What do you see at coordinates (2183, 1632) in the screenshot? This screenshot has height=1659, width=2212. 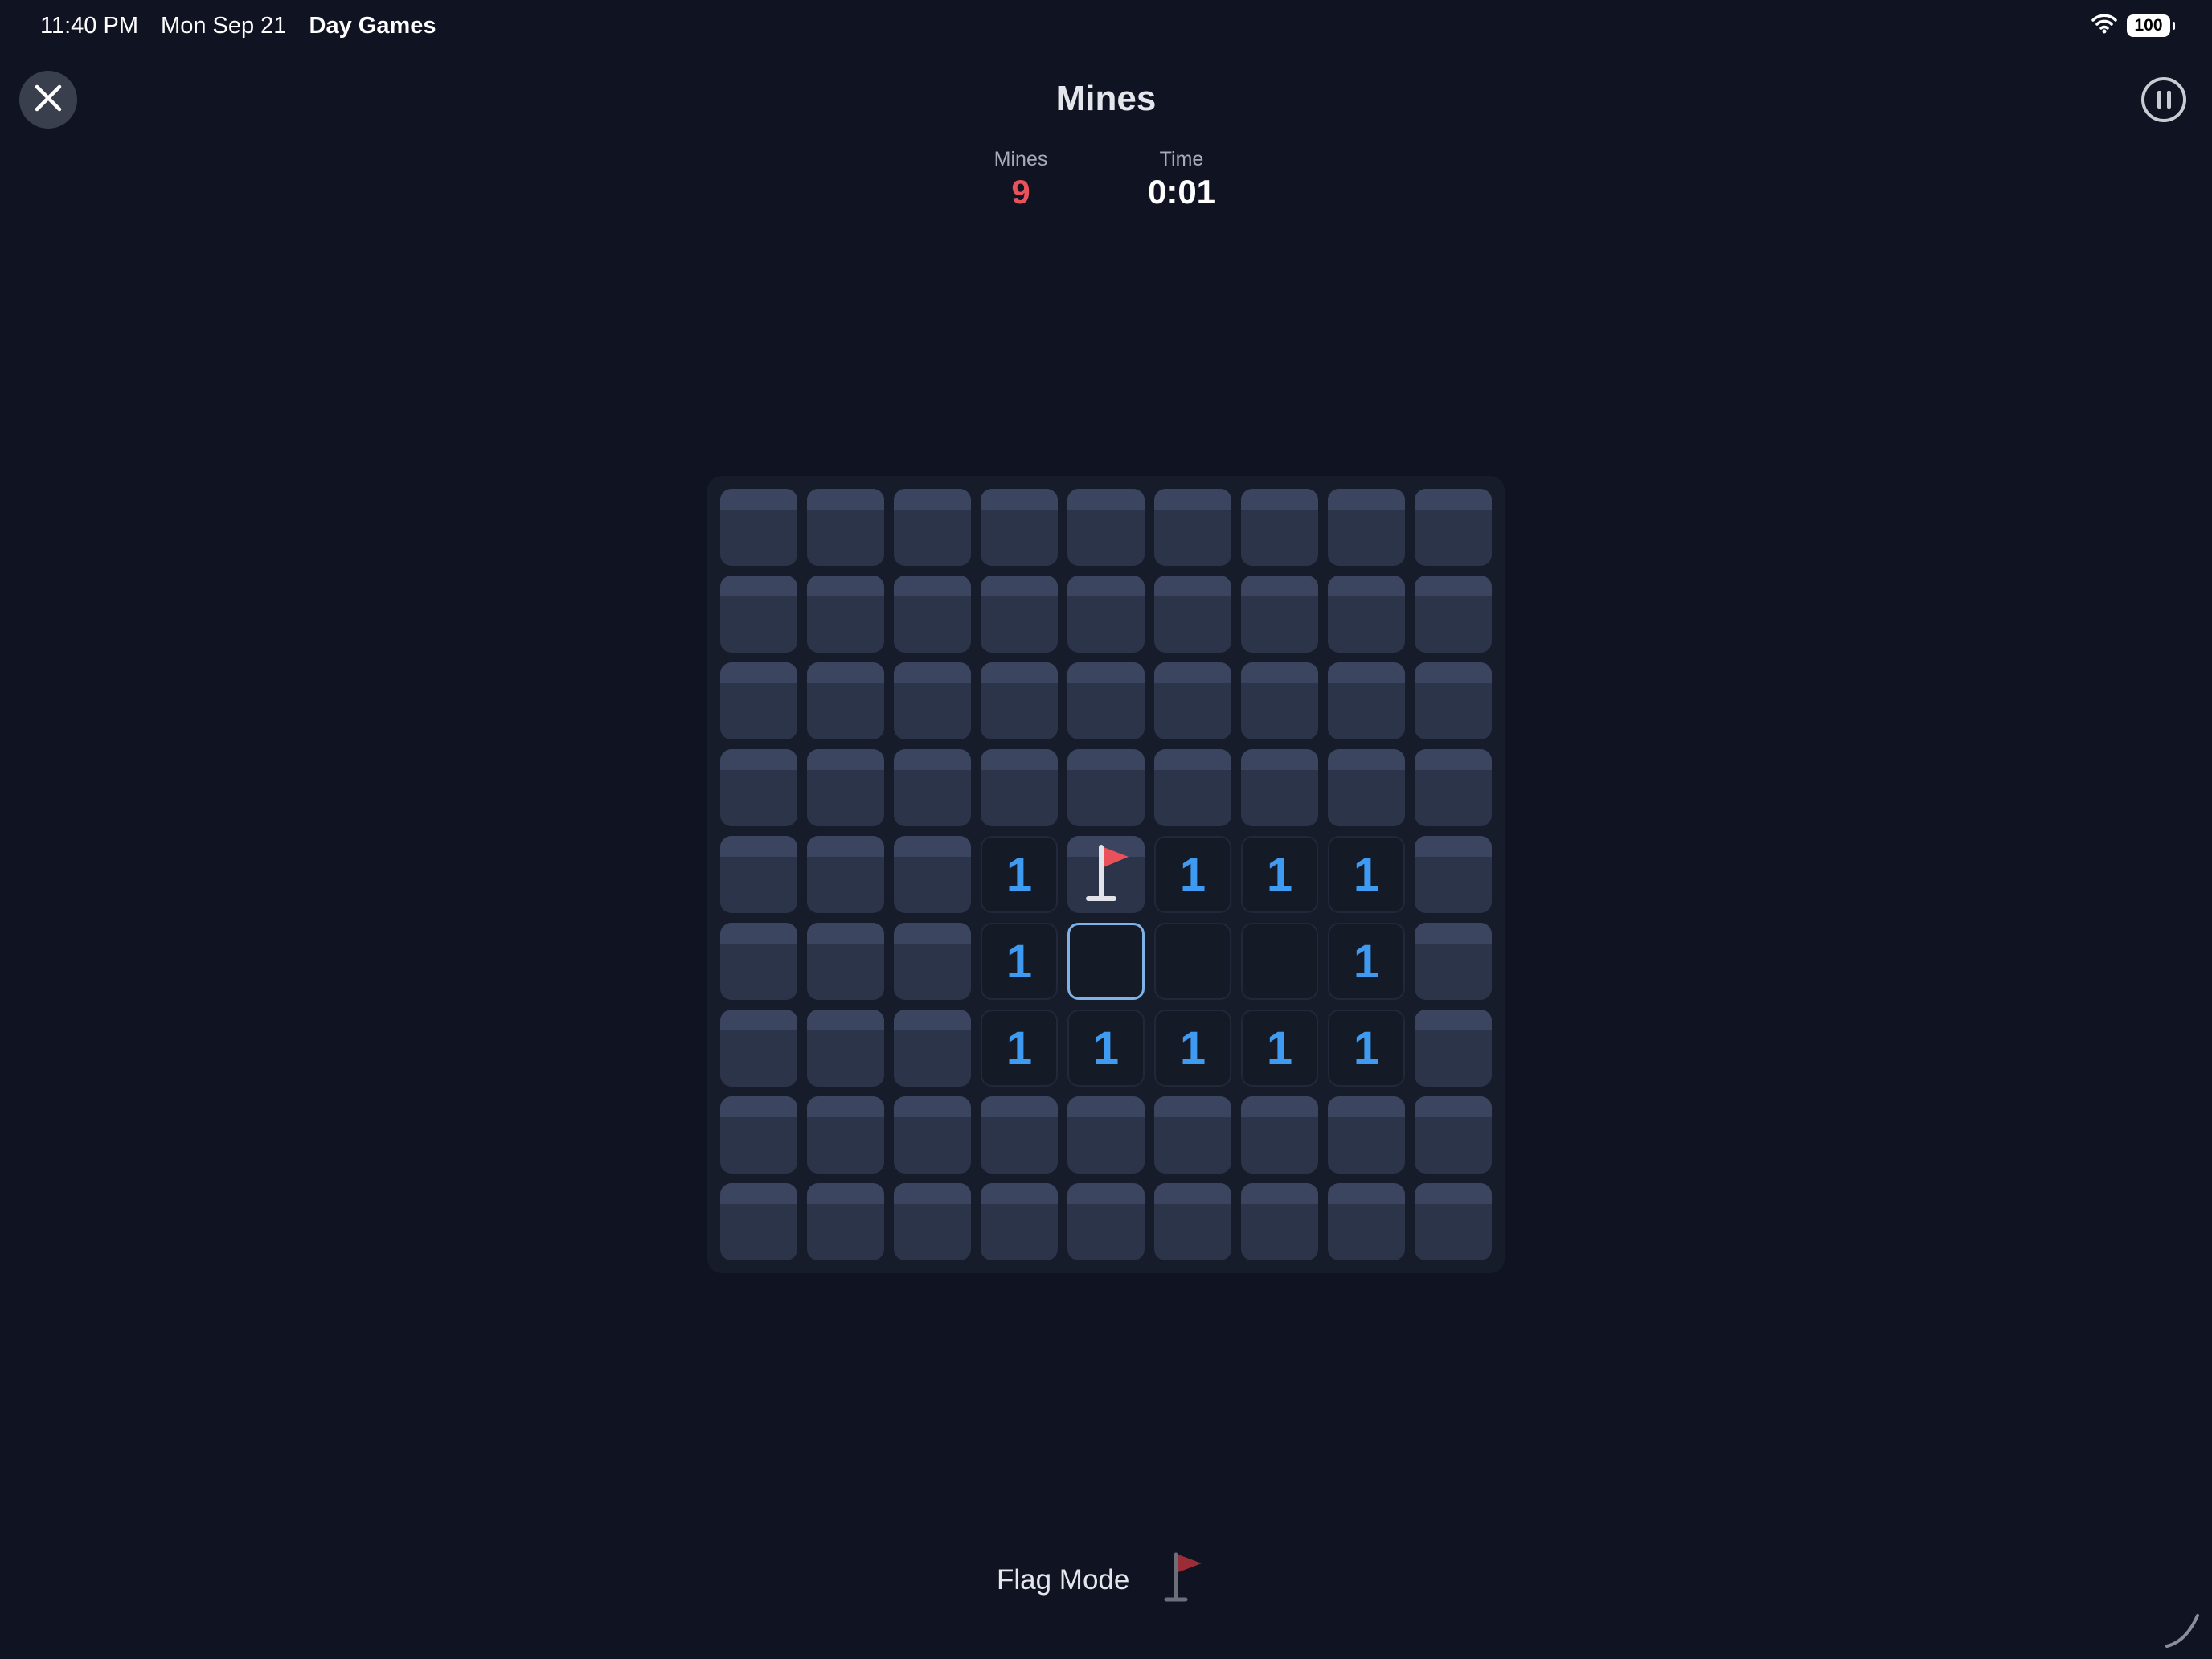 I see `corner-mark` at bounding box center [2183, 1632].